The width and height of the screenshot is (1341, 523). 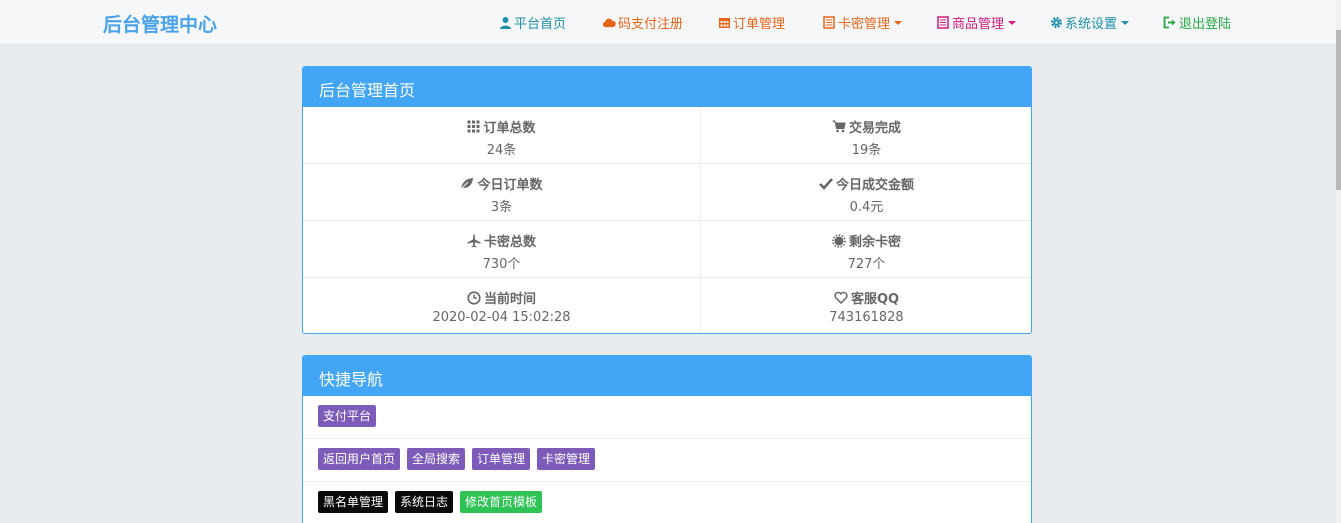 I want to click on quicknav-blacklist: 黑名单管理, so click(x=353, y=502).